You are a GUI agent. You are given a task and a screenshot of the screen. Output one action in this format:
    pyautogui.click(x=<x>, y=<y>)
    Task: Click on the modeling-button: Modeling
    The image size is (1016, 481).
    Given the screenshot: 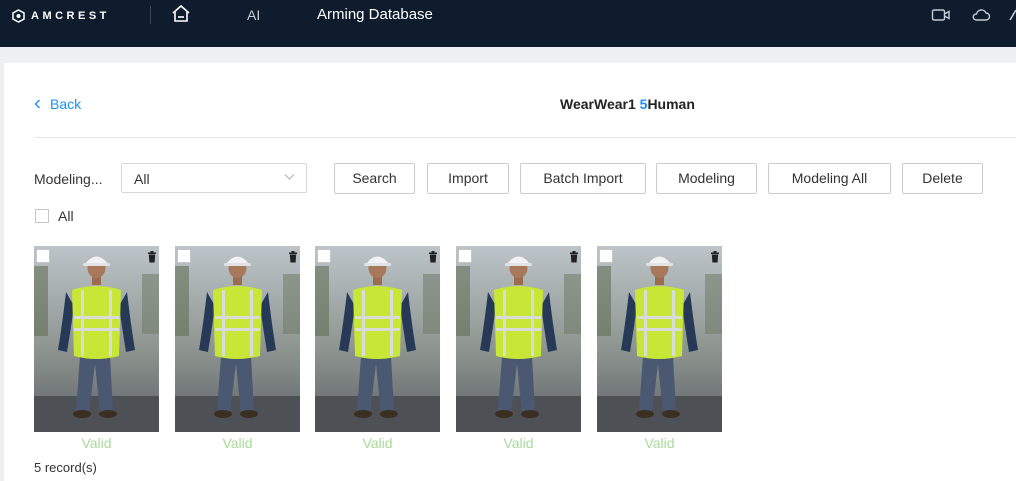 What is the action you would take?
    pyautogui.click(x=706, y=178)
    